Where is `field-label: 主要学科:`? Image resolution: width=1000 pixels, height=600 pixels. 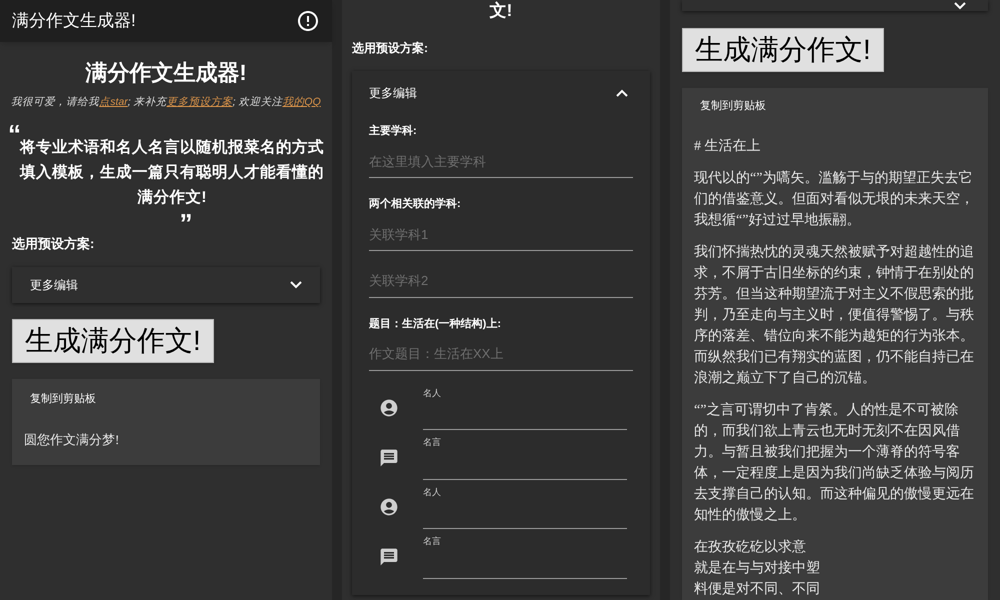
field-label: 主要学科: is located at coordinates (393, 131).